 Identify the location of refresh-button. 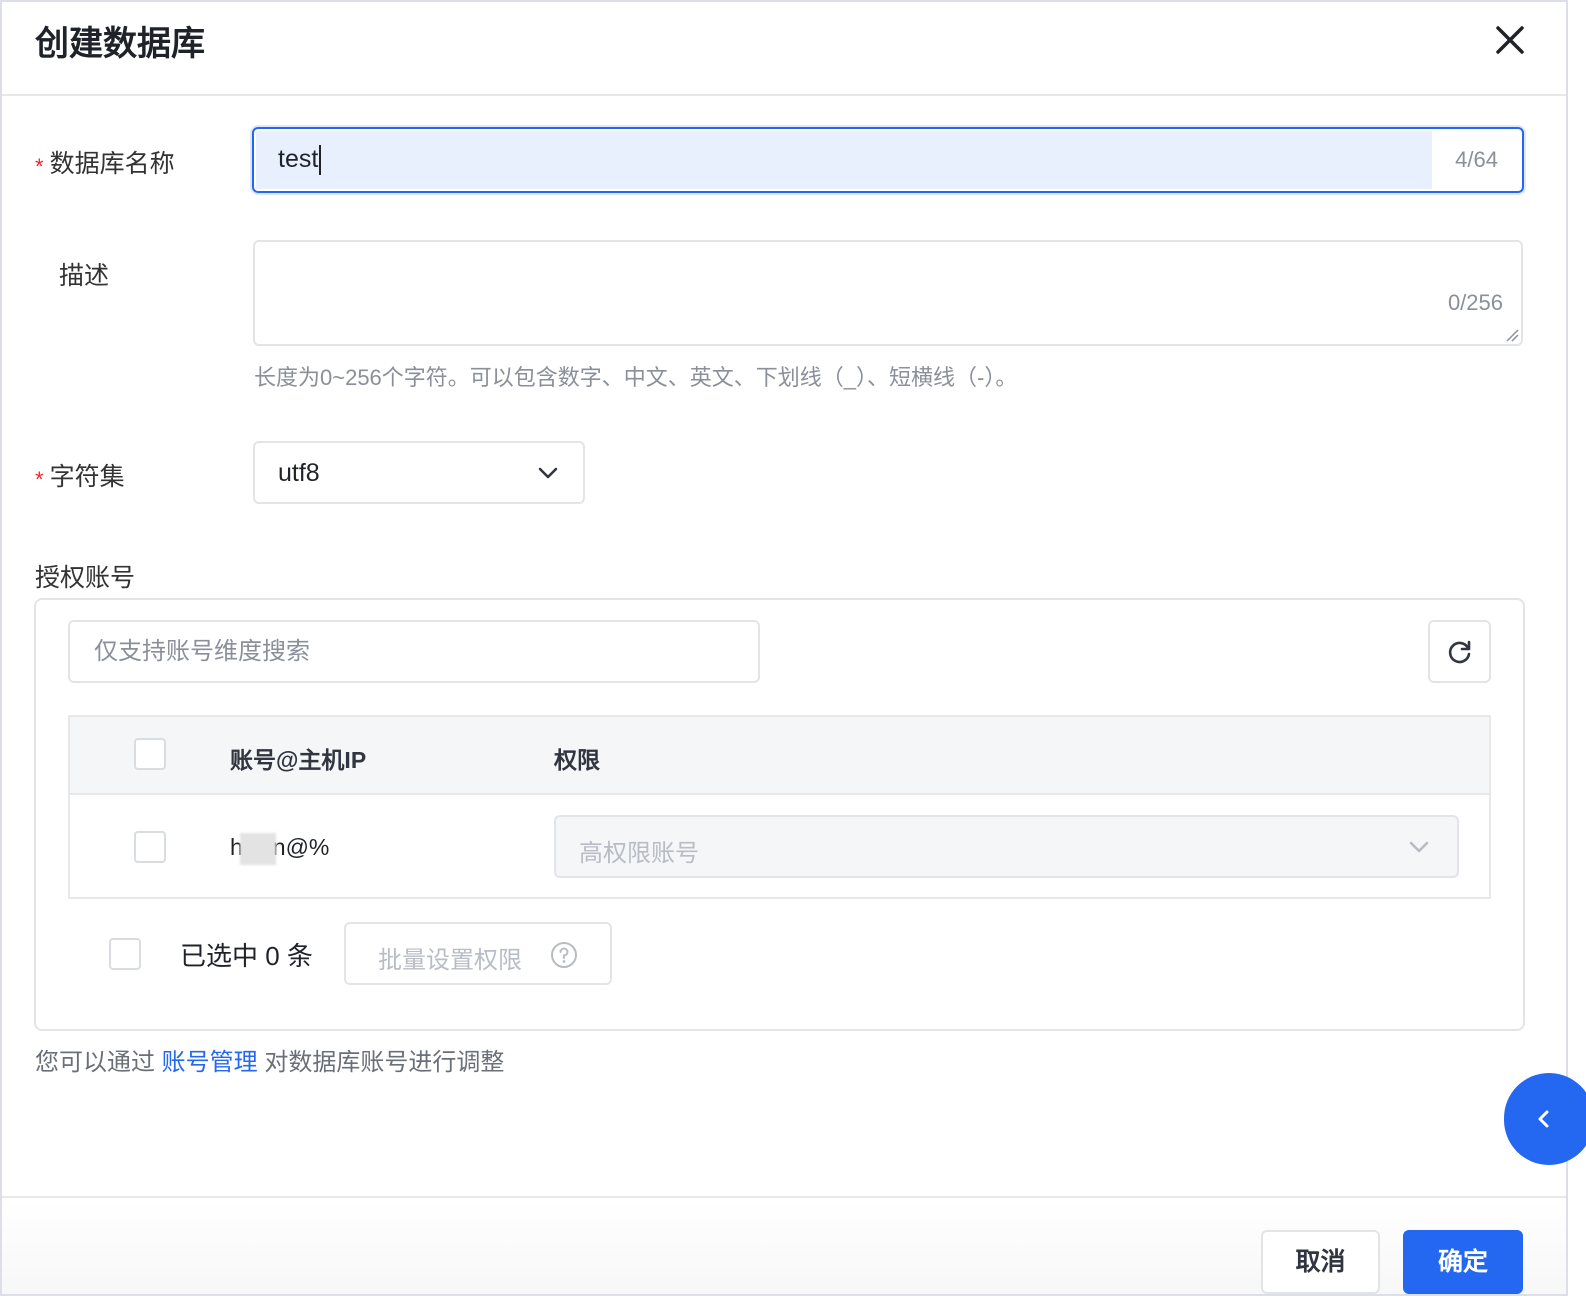
(1459, 651).